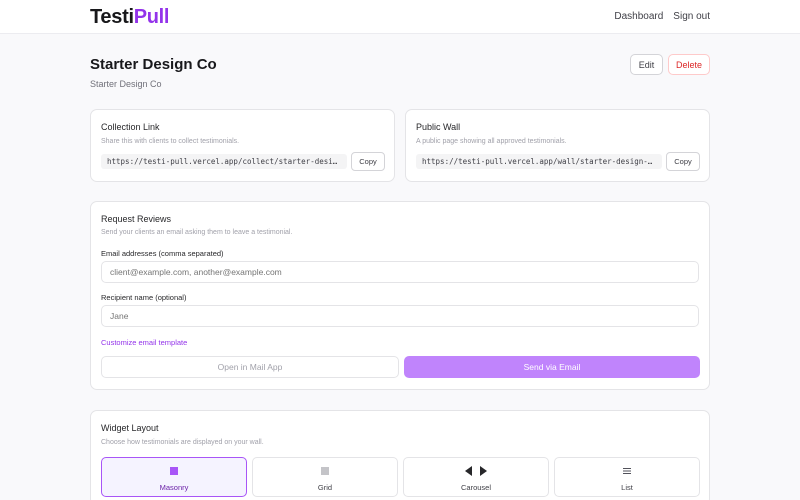 Image resolution: width=800 pixels, height=500 pixels. What do you see at coordinates (136, 219) in the screenshot?
I see `request-reviews-title: Request Reviews` at bounding box center [136, 219].